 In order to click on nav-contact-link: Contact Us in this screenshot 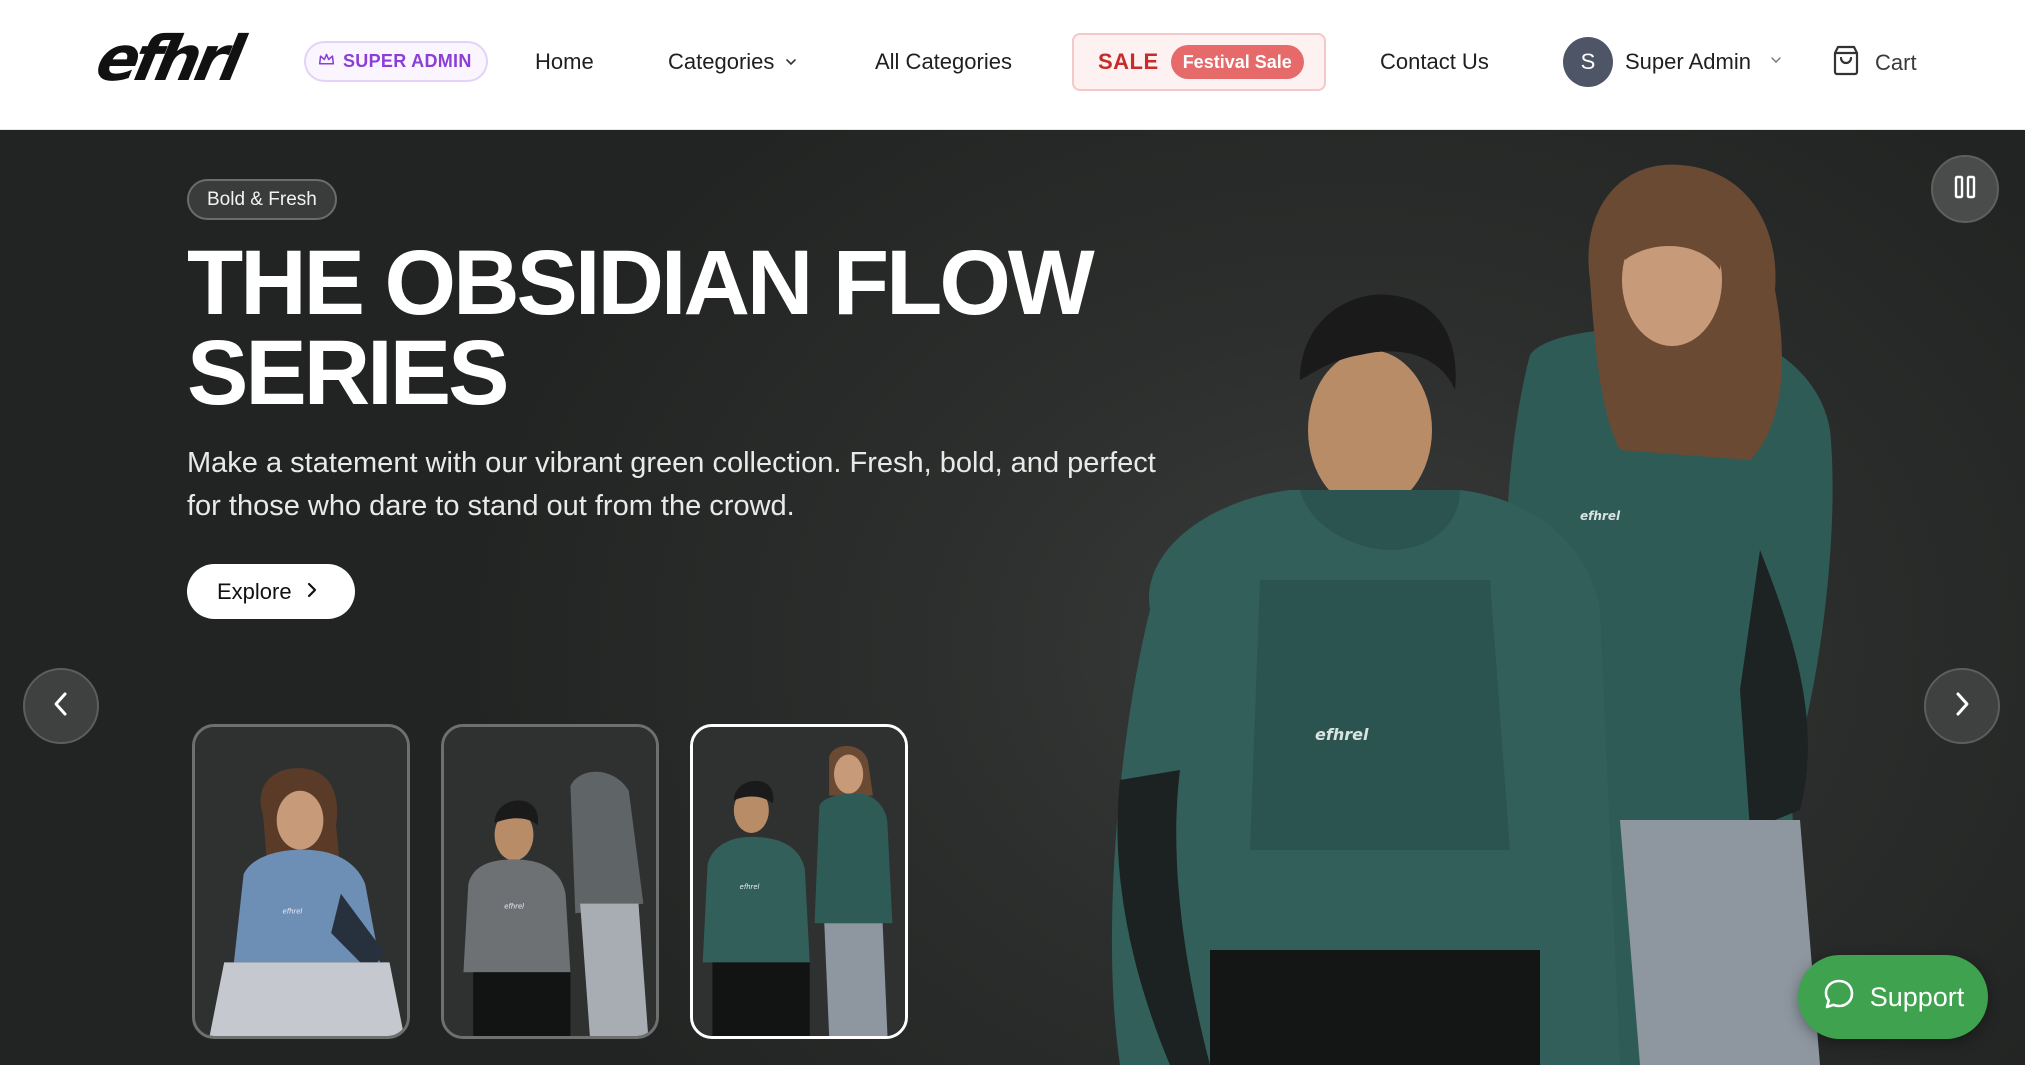, I will do `click(1434, 62)`.